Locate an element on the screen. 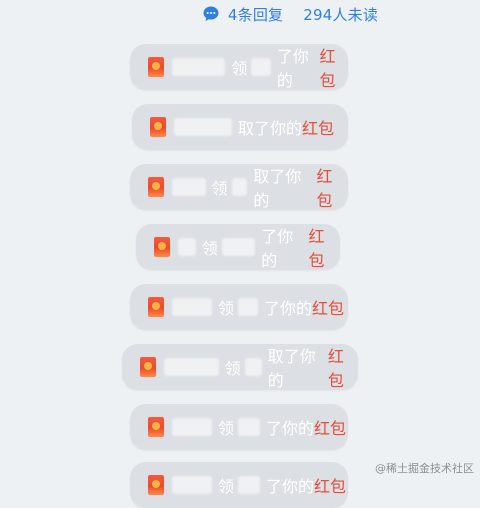 This screenshot has width=480, height=508. reply-count-link: 4条回复 is located at coordinates (255, 14).